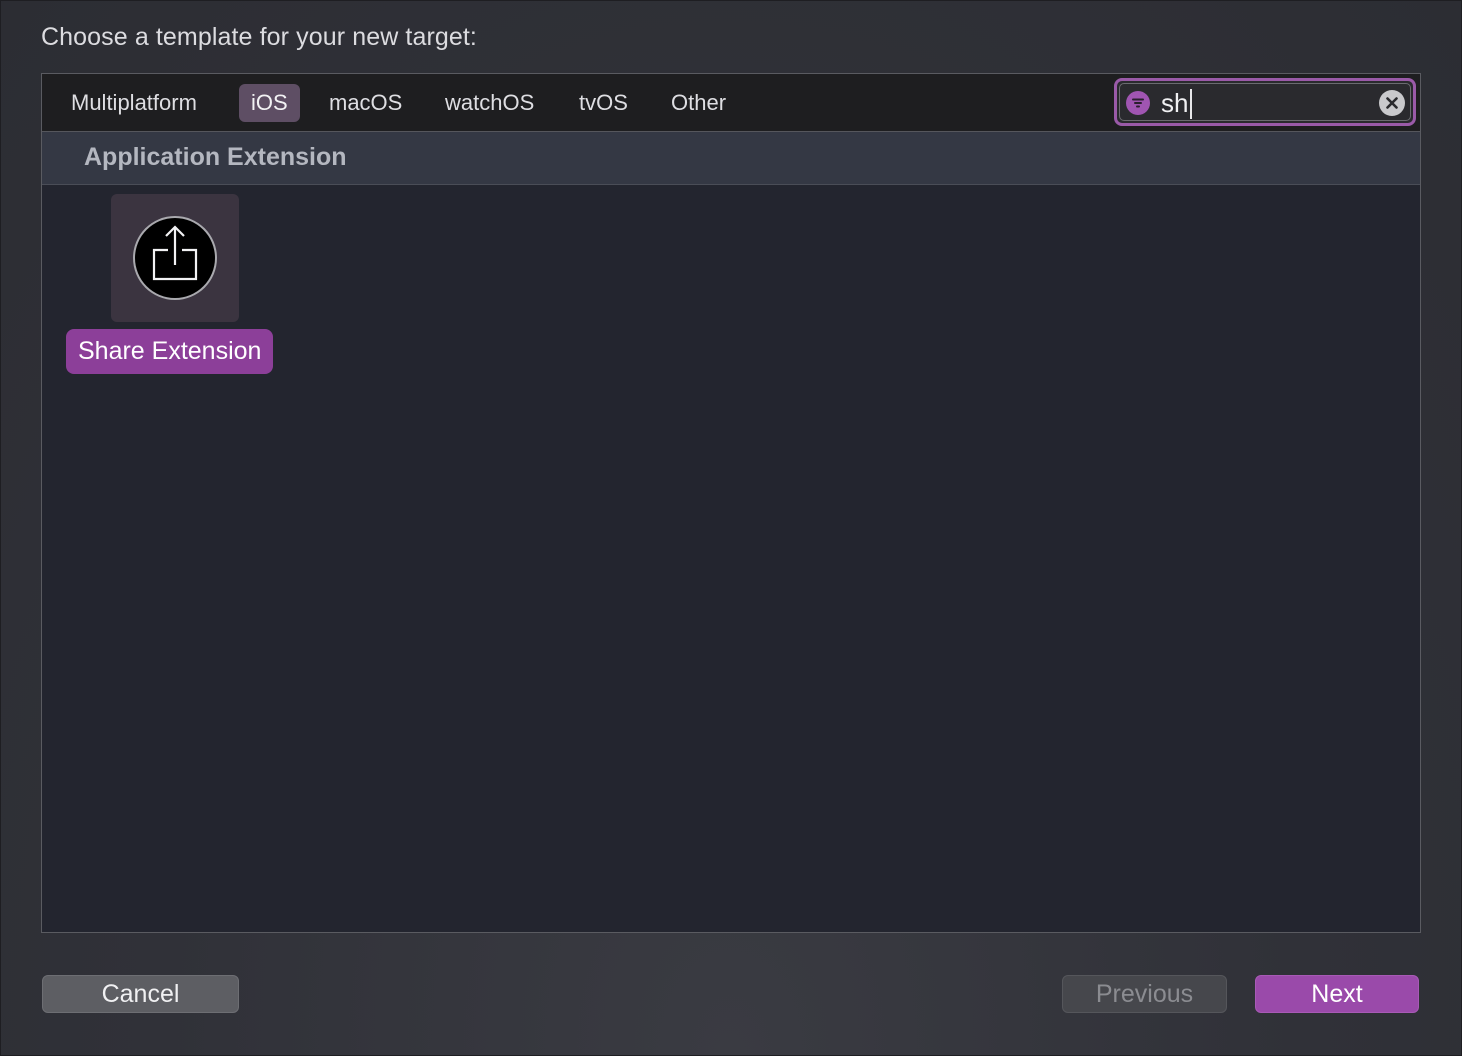 This screenshot has width=1462, height=1056. Describe the element at coordinates (1138, 103) in the screenshot. I see `filter-icon` at that location.